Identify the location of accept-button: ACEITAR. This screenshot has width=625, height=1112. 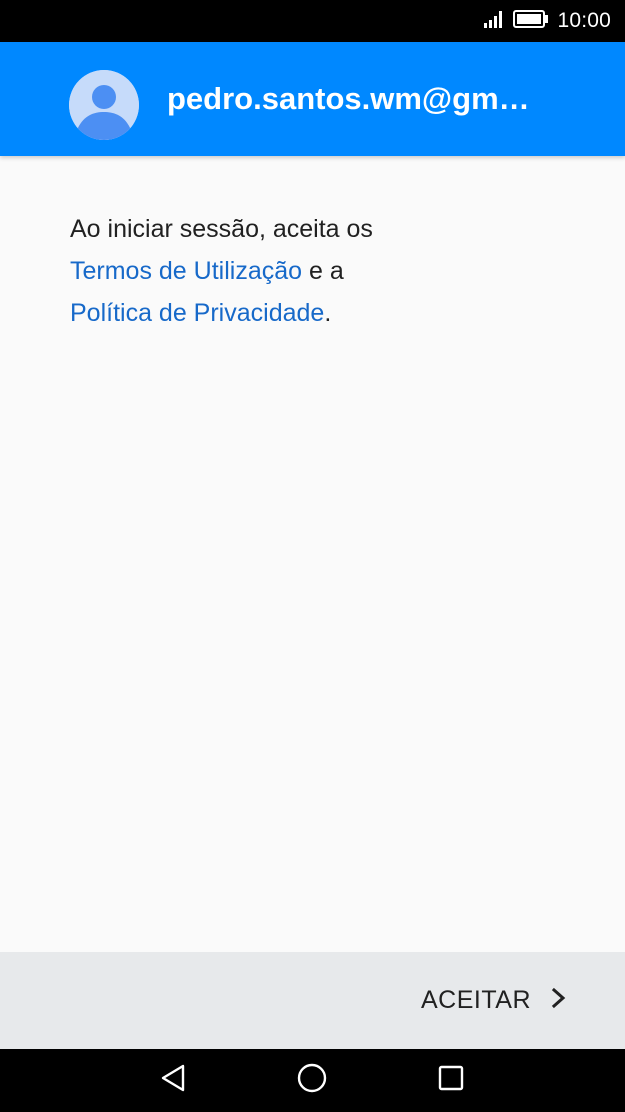
(494, 1000).